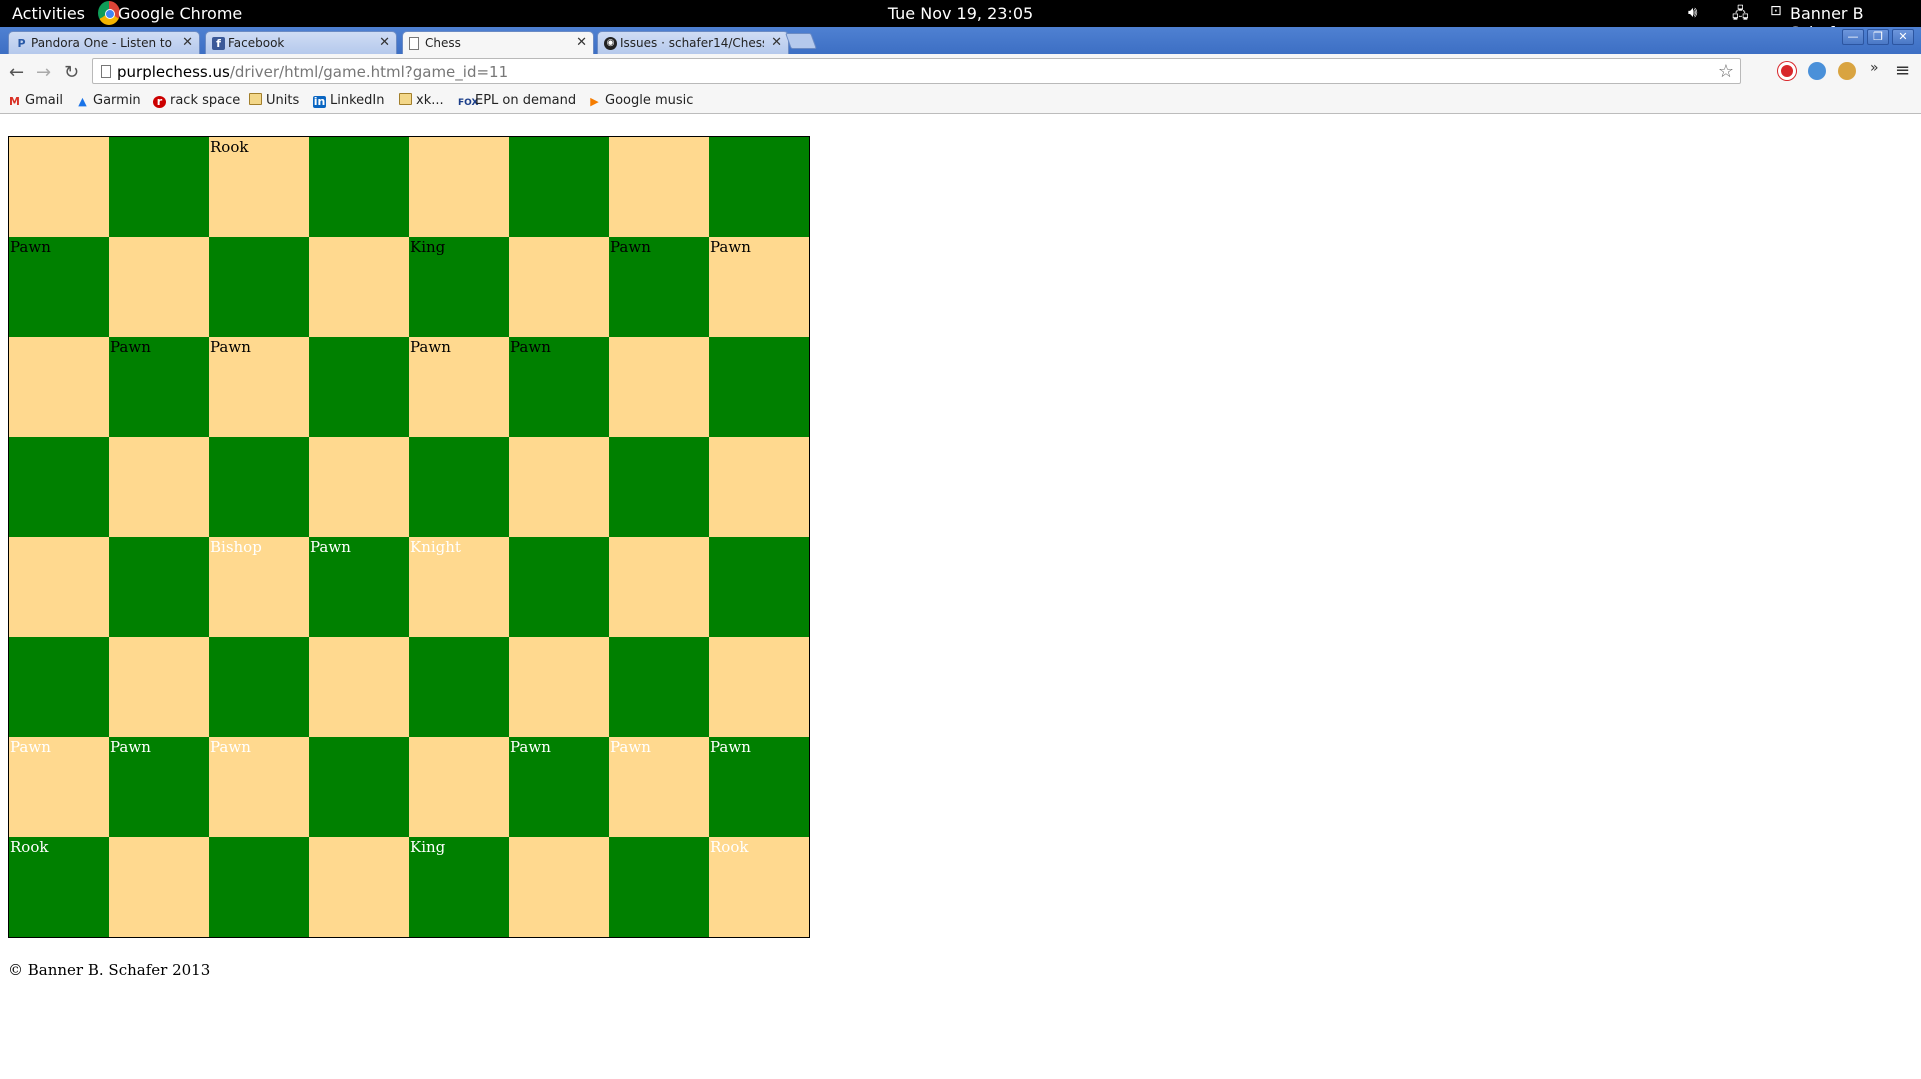  I want to click on bookmark-folder-units: Units, so click(274, 100).